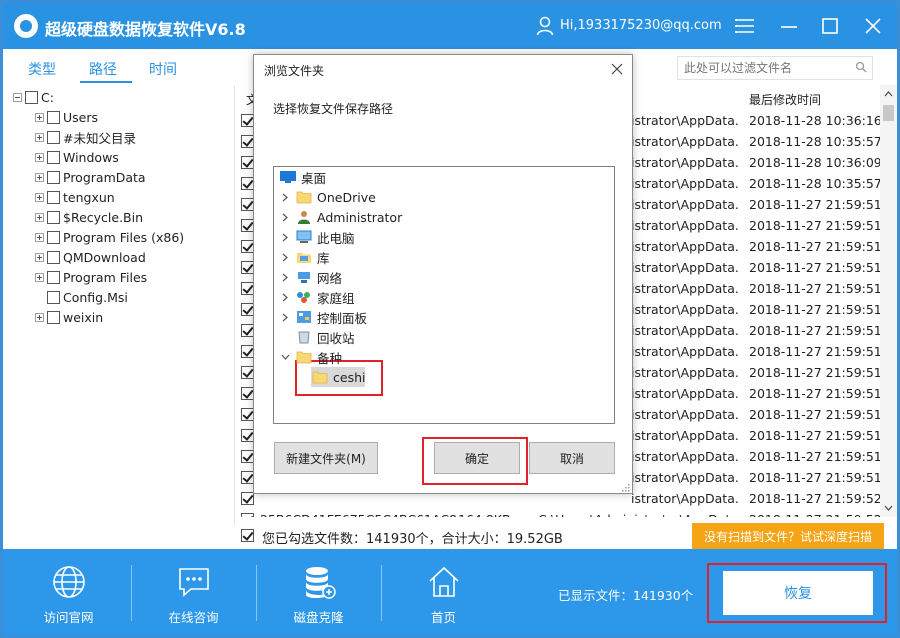 This screenshot has width=900, height=638. I want to click on cancel-button: 取消, so click(572, 458).